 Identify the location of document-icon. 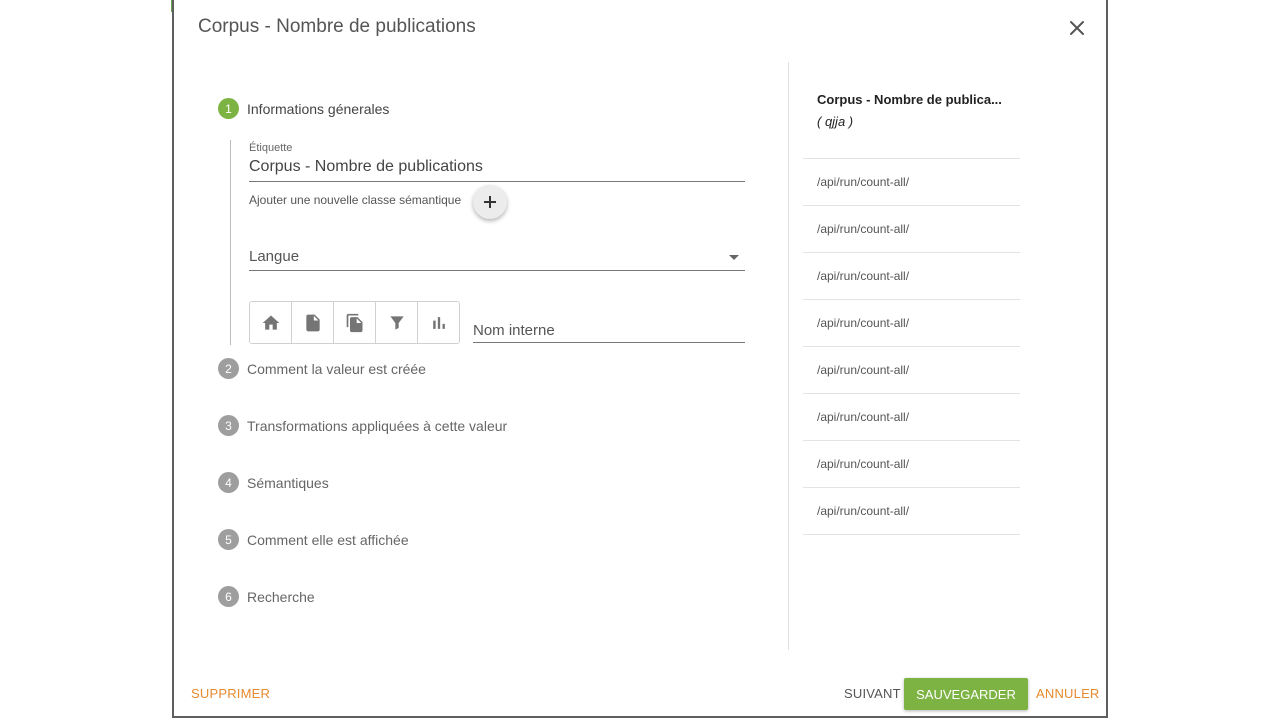
(312, 322).